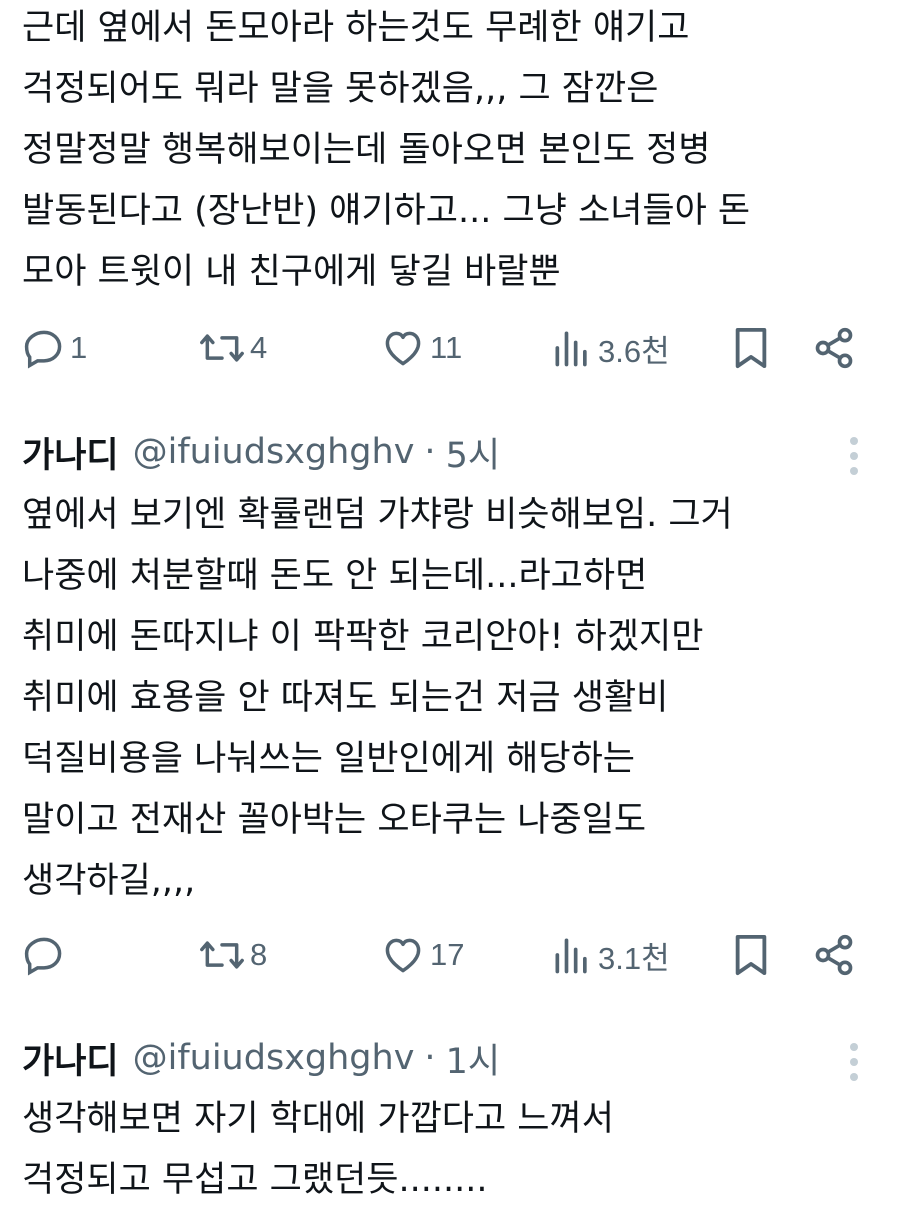  I want to click on reply-button, so click(46, 955).